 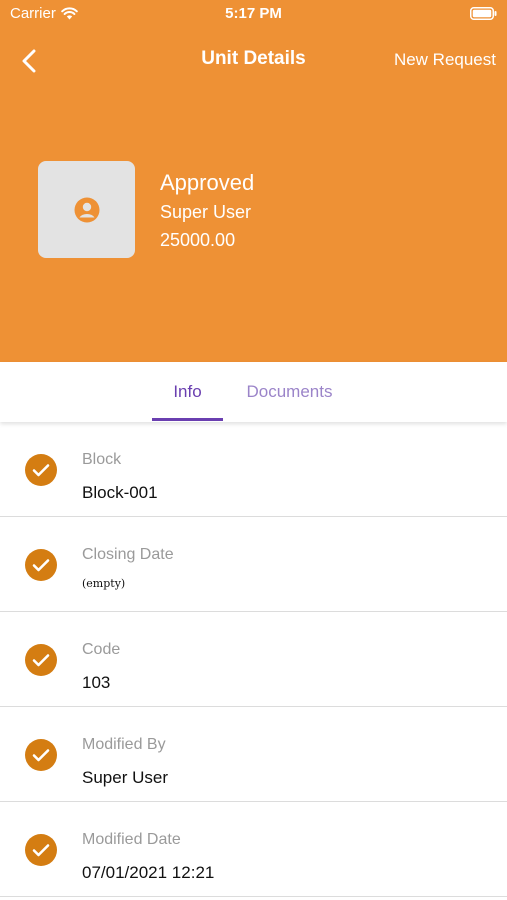 What do you see at coordinates (198, 240) in the screenshot?
I see `unit-amount: 25000.00` at bounding box center [198, 240].